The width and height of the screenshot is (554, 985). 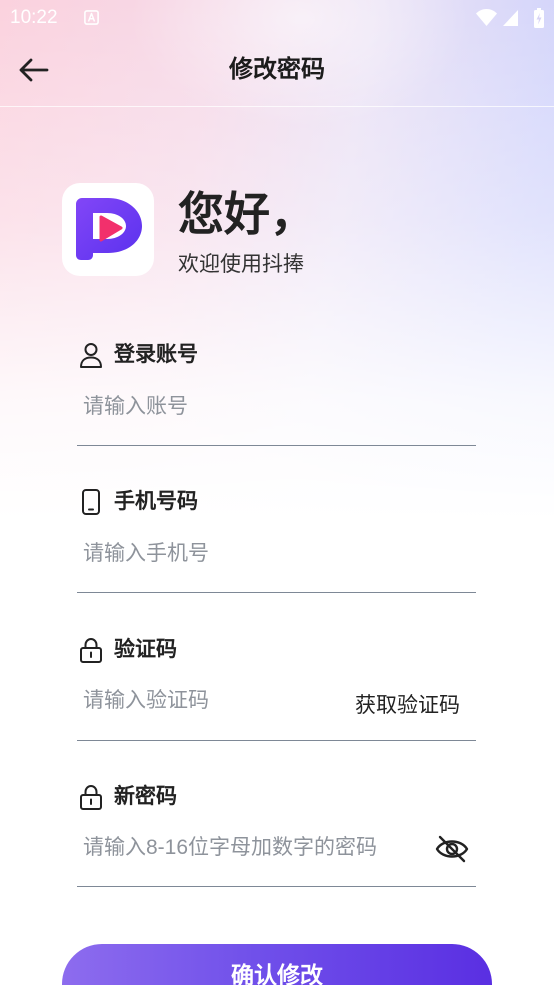 I want to click on status-time: 10:22, so click(x=34, y=17).